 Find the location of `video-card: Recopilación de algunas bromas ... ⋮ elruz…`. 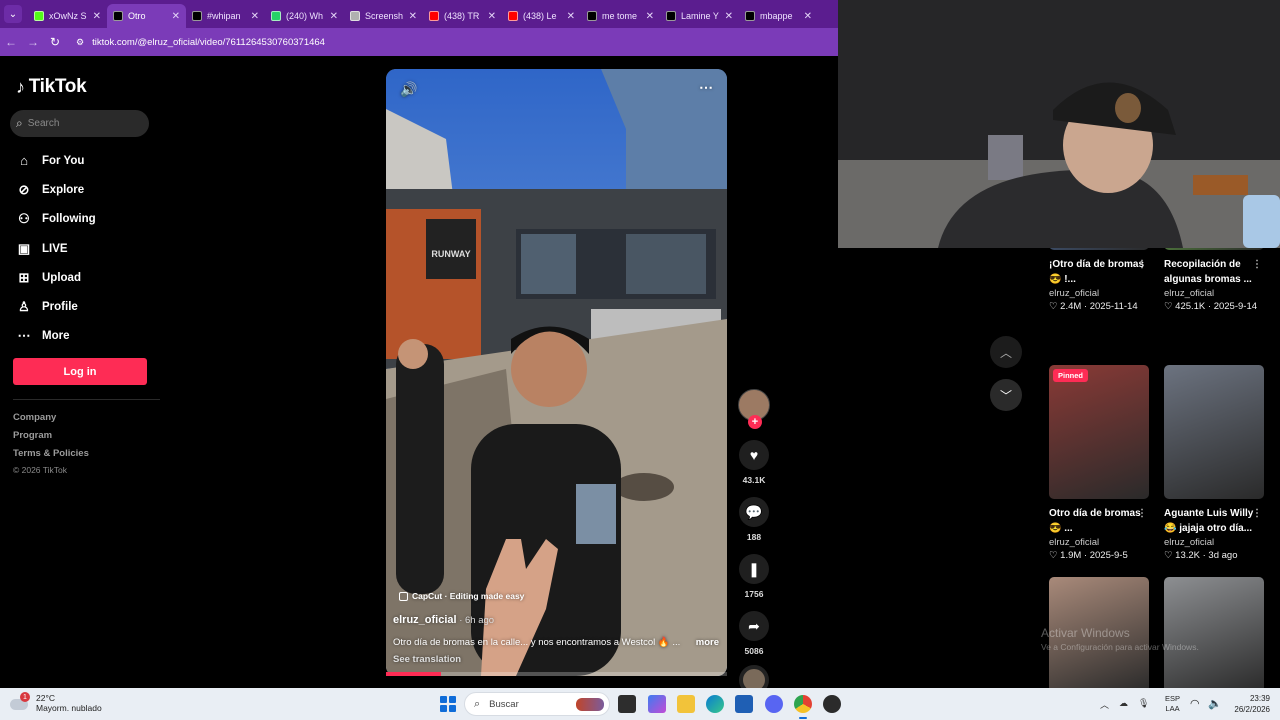

video-card: Recopilación de algunas bromas ... ⋮ elruz… is located at coordinates (1214, 280).